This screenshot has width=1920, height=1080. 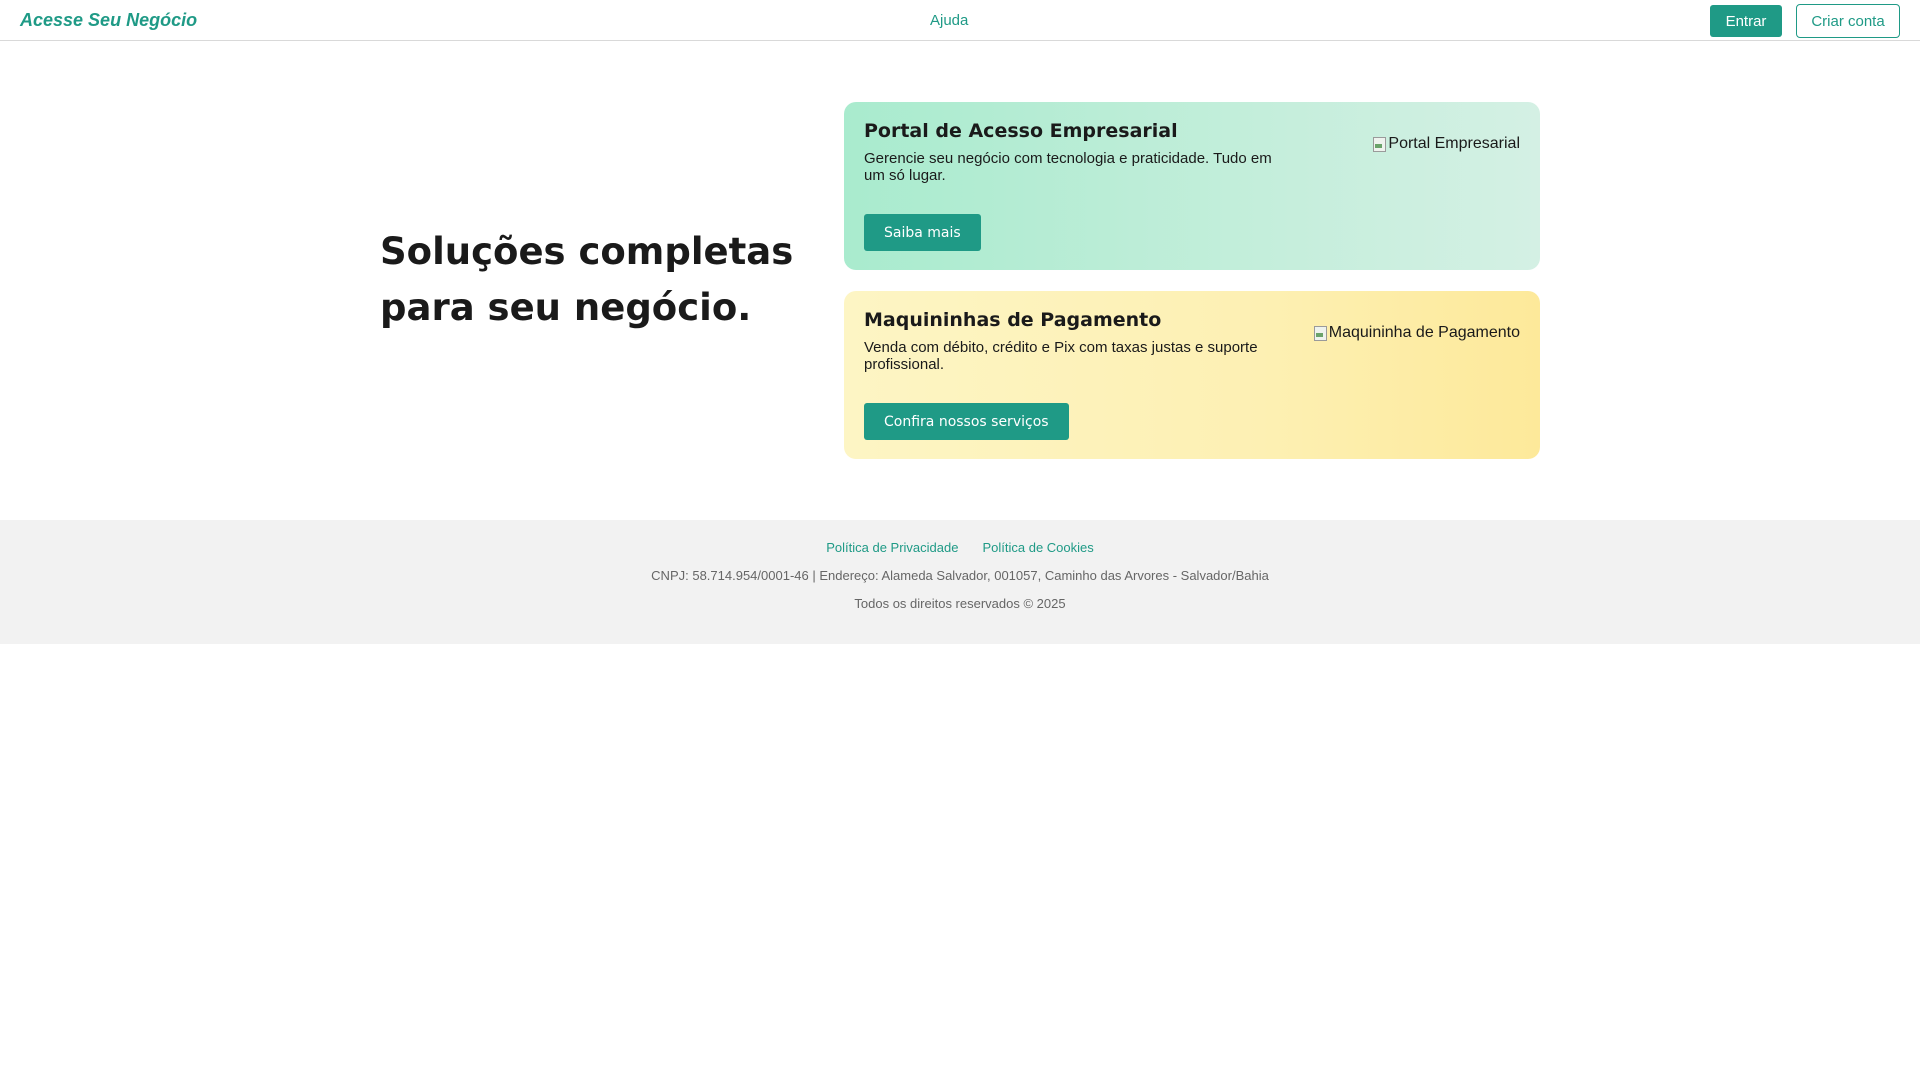 I want to click on login-button: Entrar, so click(x=1746, y=21).